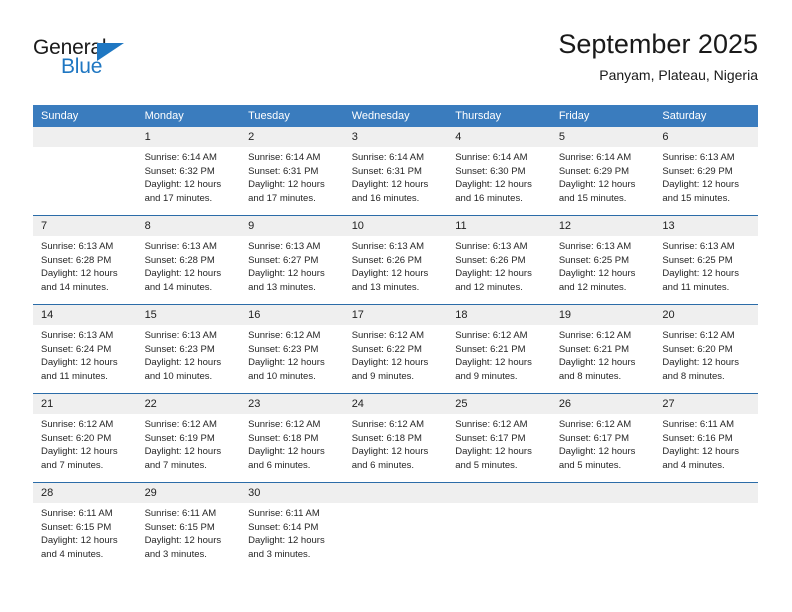 The width and height of the screenshot is (792, 612). Describe the element at coordinates (85, 404) in the screenshot. I see `day-number: 21` at that location.